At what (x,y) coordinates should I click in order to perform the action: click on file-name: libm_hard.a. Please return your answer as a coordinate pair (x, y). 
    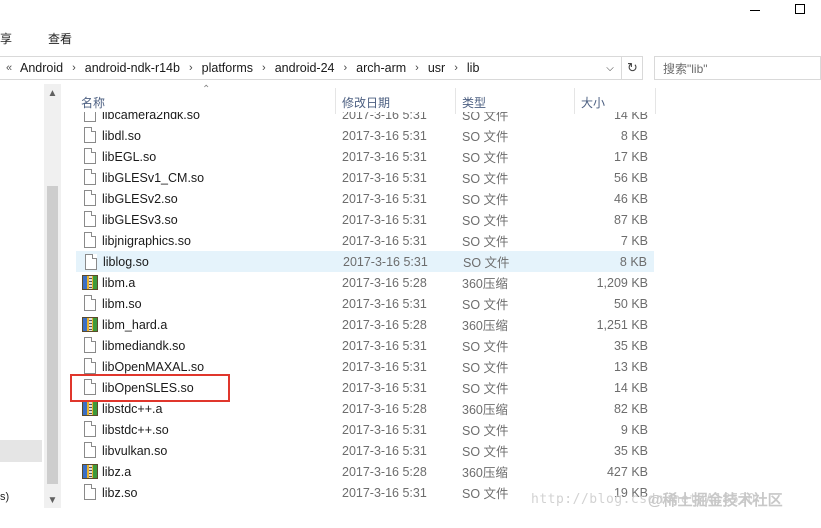
    Looking at the image, I should click on (135, 324).